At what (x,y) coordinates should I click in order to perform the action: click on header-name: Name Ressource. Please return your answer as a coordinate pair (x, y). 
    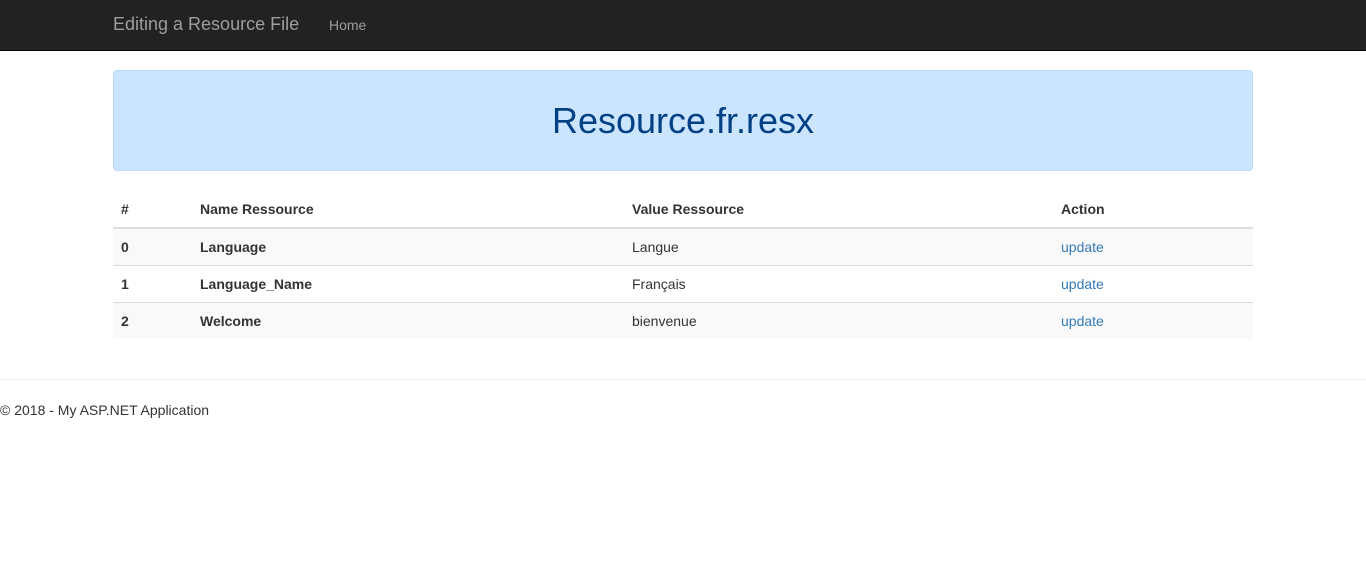
    Looking at the image, I should click on (408, 209).